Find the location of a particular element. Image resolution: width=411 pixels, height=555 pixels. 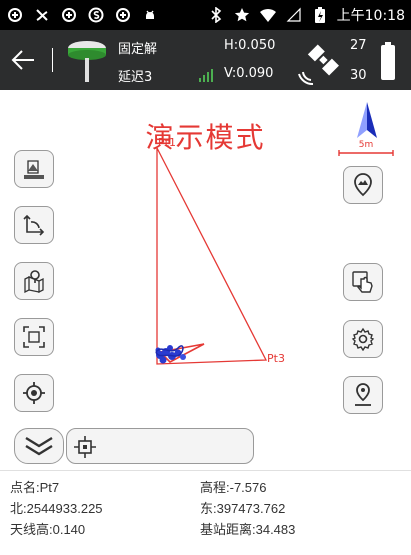

axis-rotate-icon is located at coordinates (34, 225).